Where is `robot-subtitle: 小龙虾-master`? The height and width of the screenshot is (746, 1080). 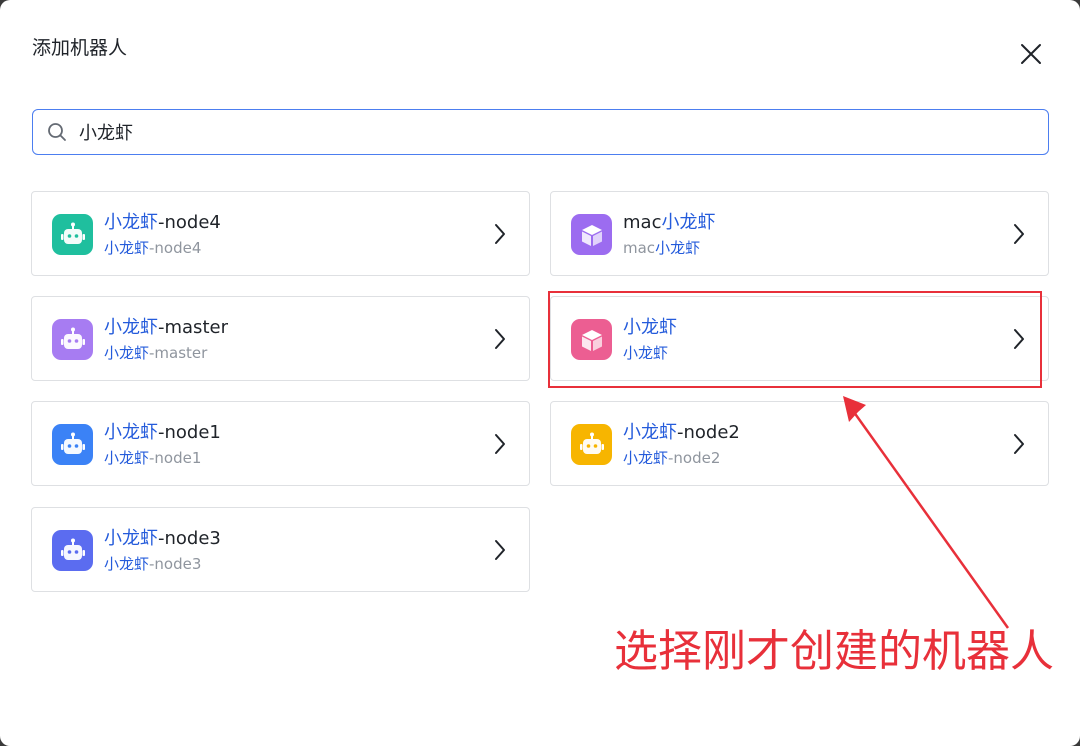 robot-subtitle: 小龙虾-master is located at coordinates (156, 353).